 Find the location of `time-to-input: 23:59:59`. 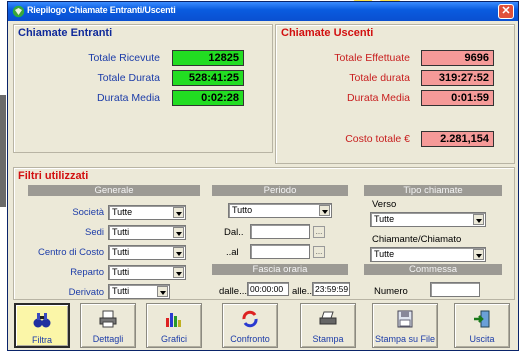

time-to-input: 23:59:59 is located at coordinates (331, 289).